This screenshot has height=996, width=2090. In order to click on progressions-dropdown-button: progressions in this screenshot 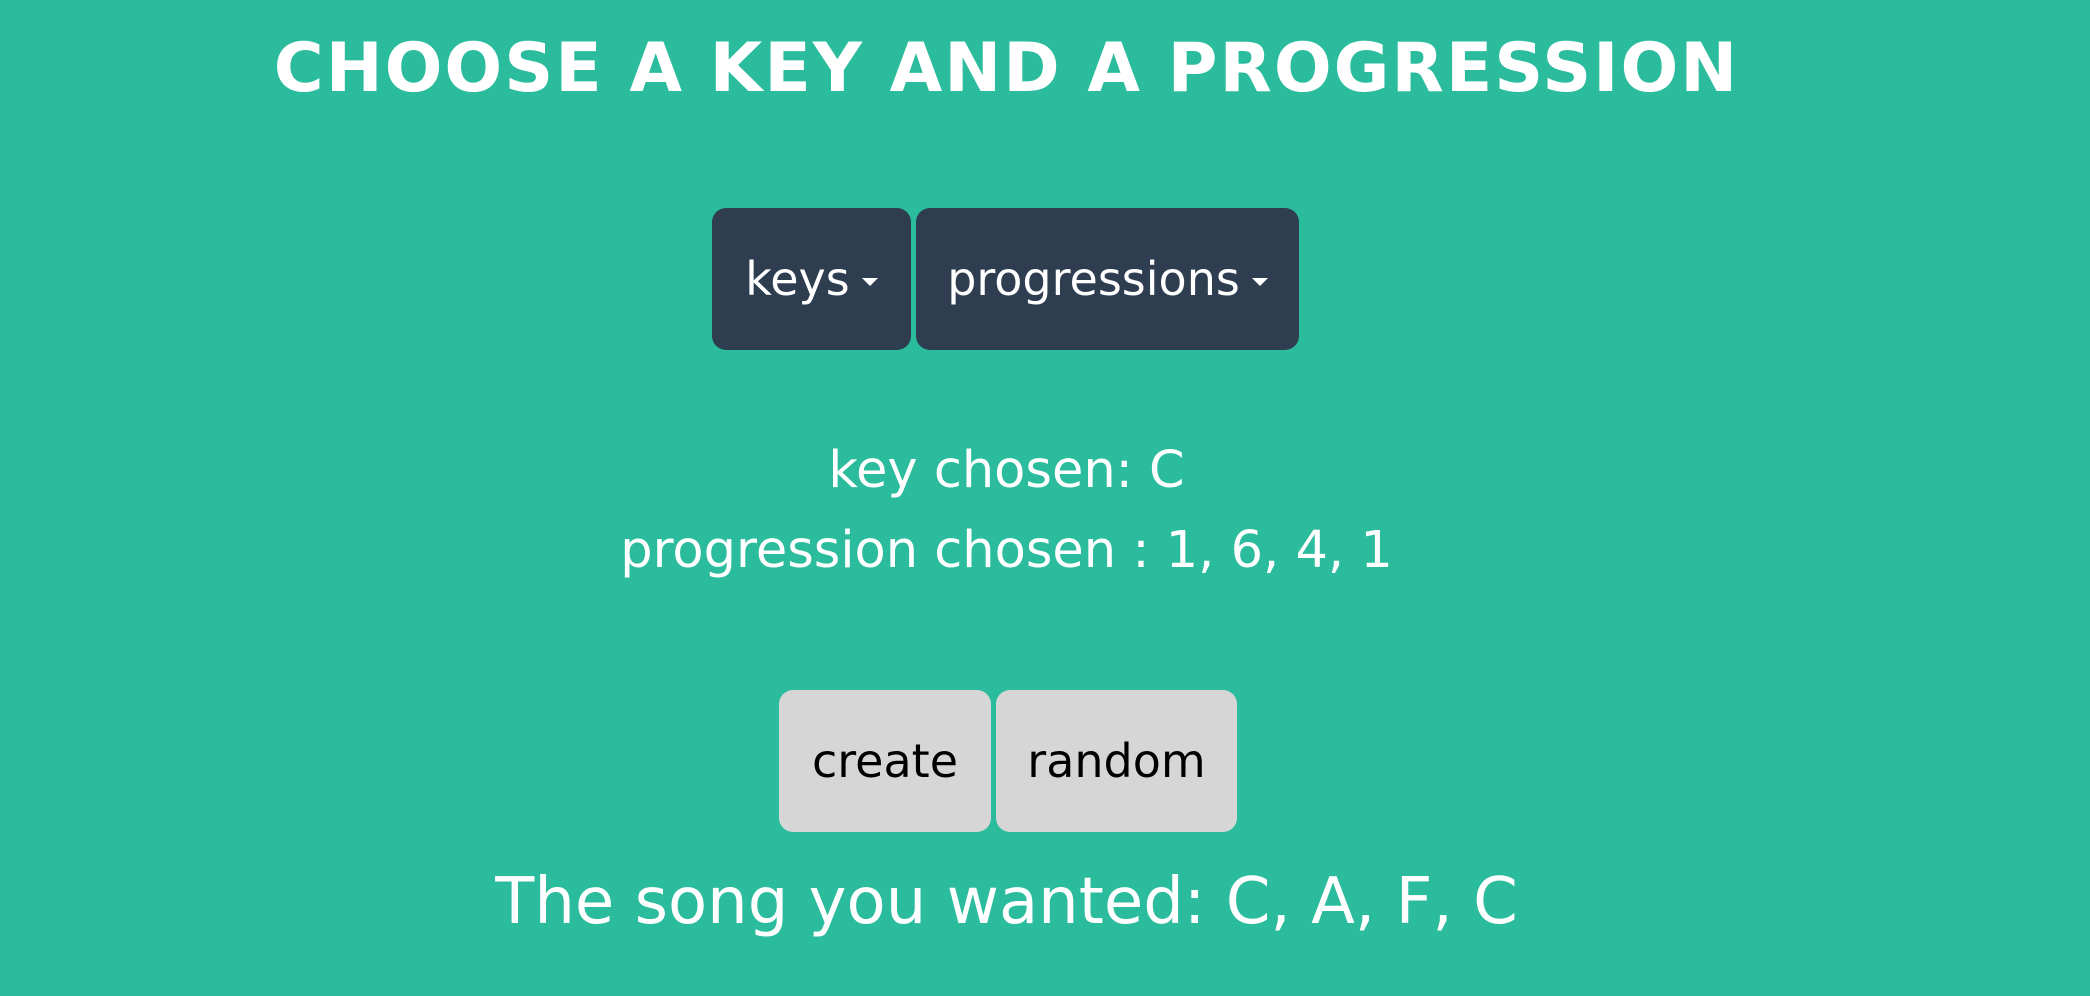, I will do `click(1107, 279)`.